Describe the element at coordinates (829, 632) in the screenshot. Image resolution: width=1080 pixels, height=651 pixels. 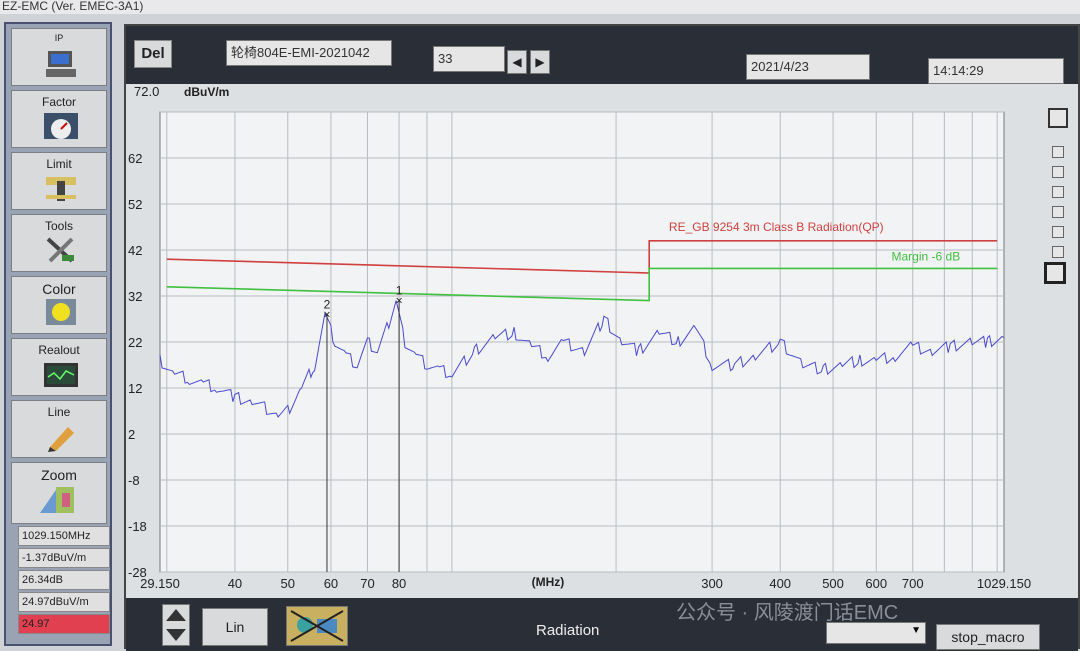
I see `dropdown-value` at that location.